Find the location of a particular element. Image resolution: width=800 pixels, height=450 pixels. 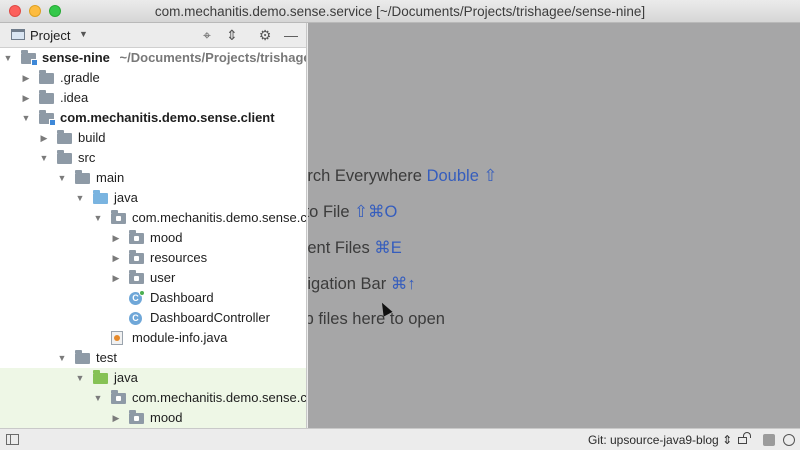

tree-row: ▶ build is located at coordinates (153, 138).